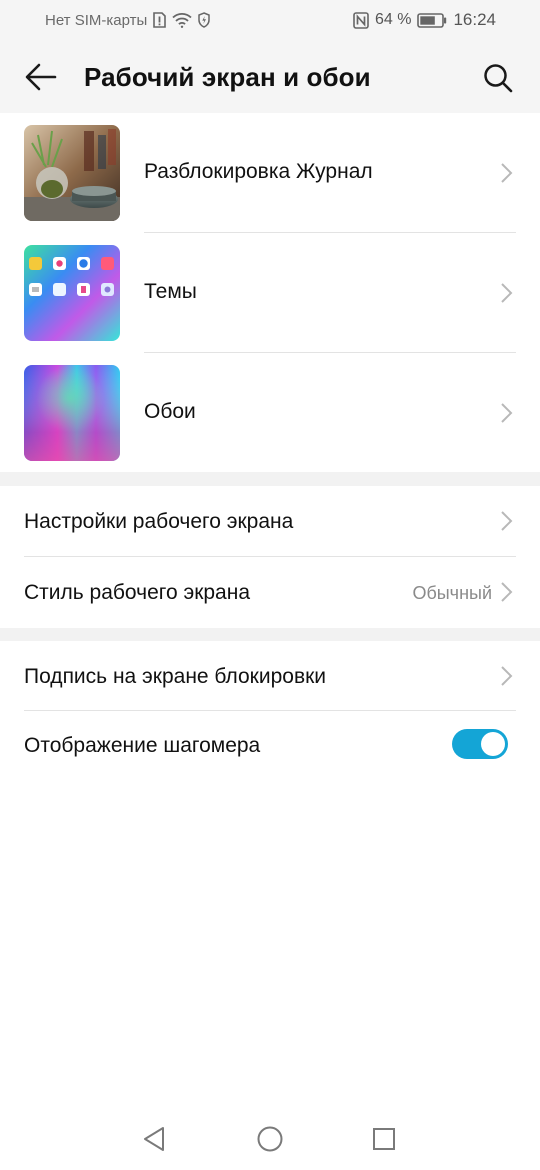 This screenshot has width=540, height=1170. I want to click on wallpaper-row: Обои, so click(270, 413).